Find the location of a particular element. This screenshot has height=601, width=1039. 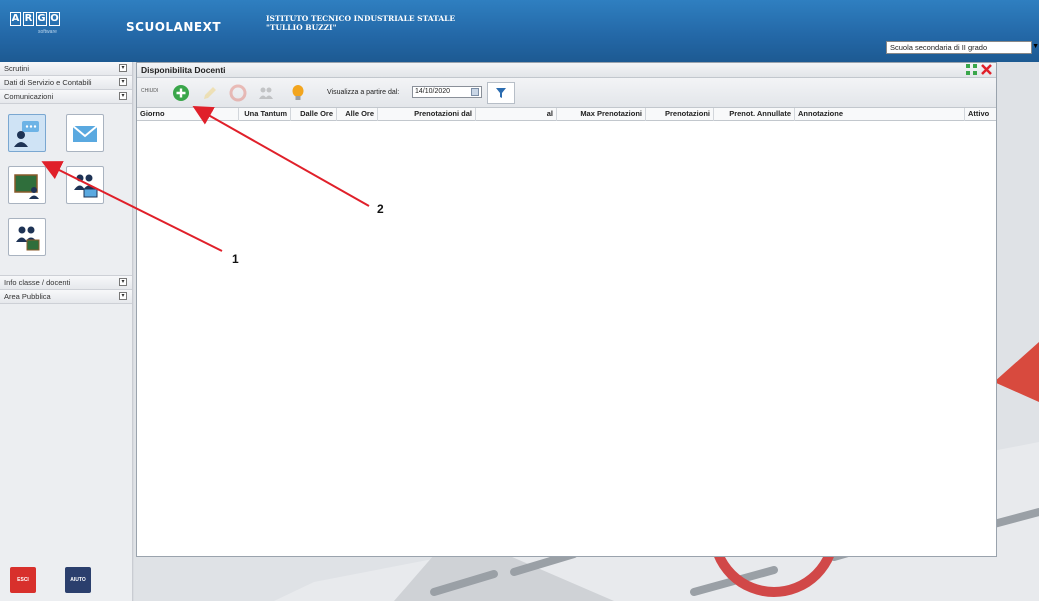

annotation-marker-1: 1 is located at coordinates (235, 259).